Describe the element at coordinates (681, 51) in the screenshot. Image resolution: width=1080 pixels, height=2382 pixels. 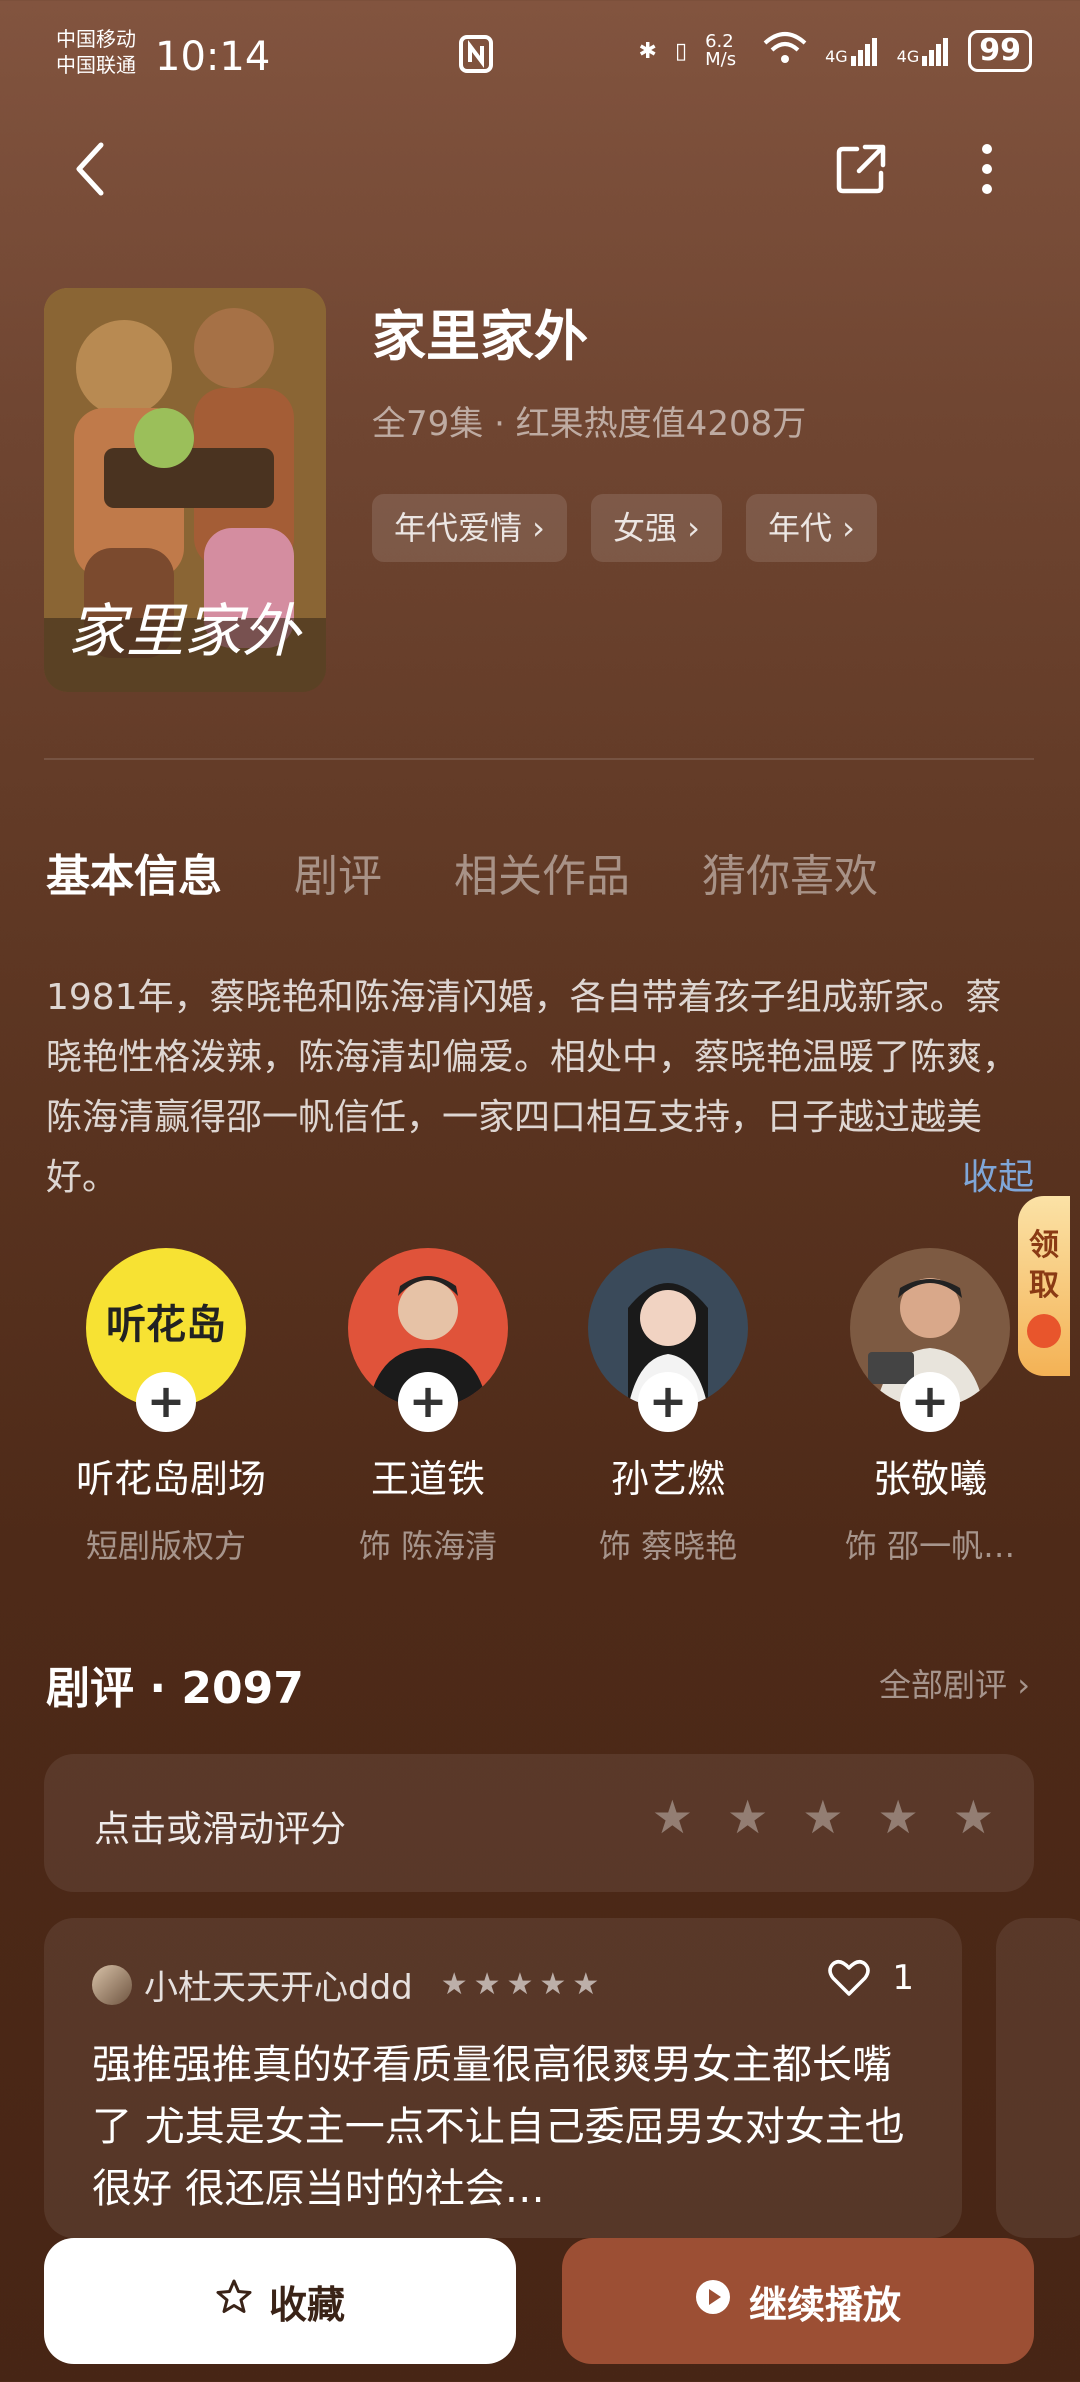
I see `vibrate-icon: ▯` at that location.